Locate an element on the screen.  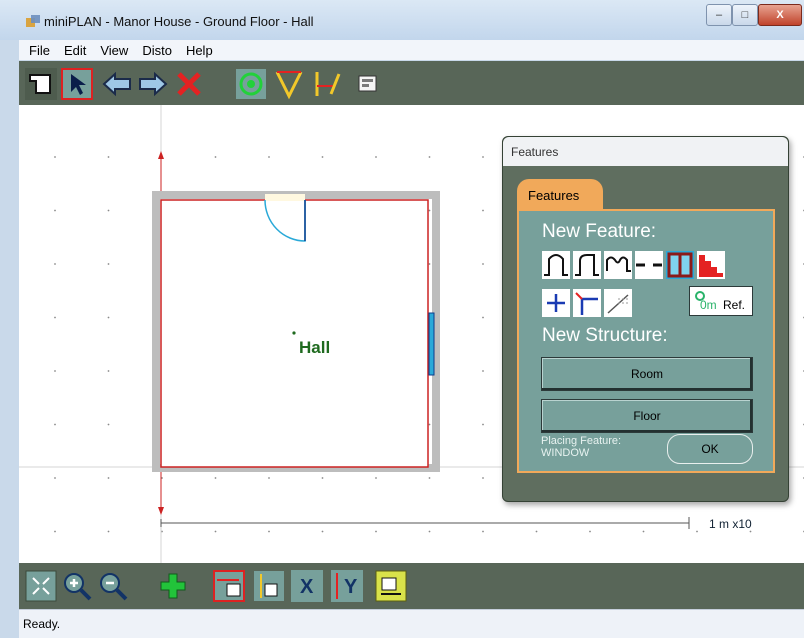
forward-arrow-button is located at coordinates (153, 84).